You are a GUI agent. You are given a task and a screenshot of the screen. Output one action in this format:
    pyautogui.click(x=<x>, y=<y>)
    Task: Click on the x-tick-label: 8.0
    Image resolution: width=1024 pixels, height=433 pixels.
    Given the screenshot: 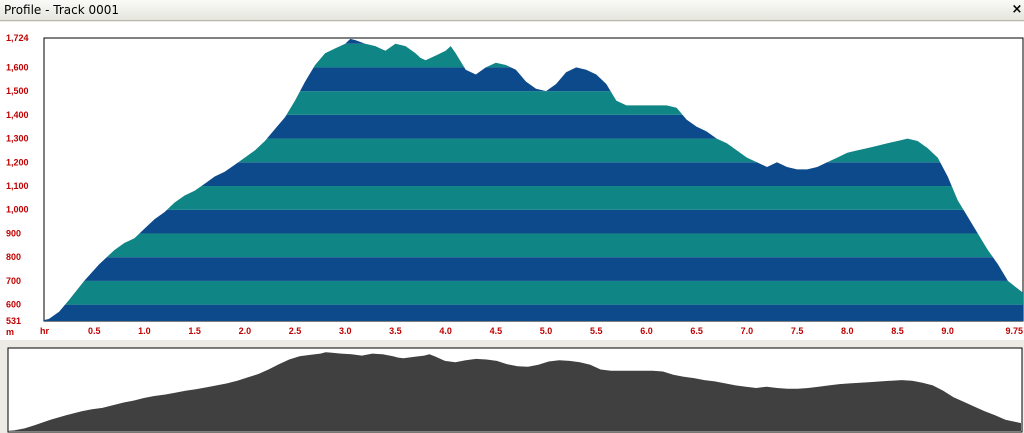 What is the action you would take?
    pyautogui.click(x=847, y=331)
    